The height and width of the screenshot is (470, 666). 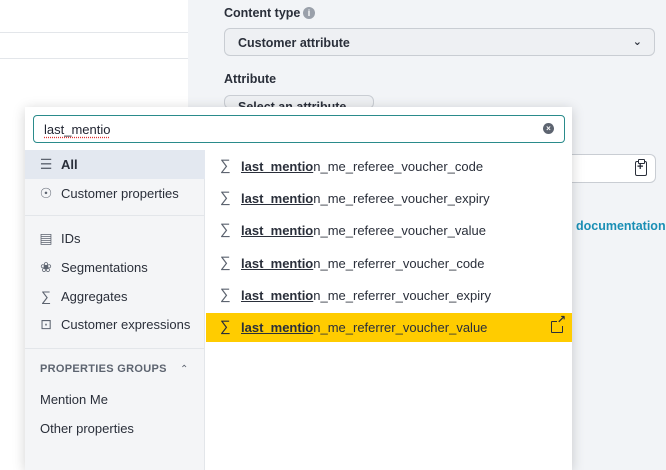 What do you see at coordinates (46, 238) in the screenshot?
I see `id-card-icon: ▤` at bounding box center [46, 238].